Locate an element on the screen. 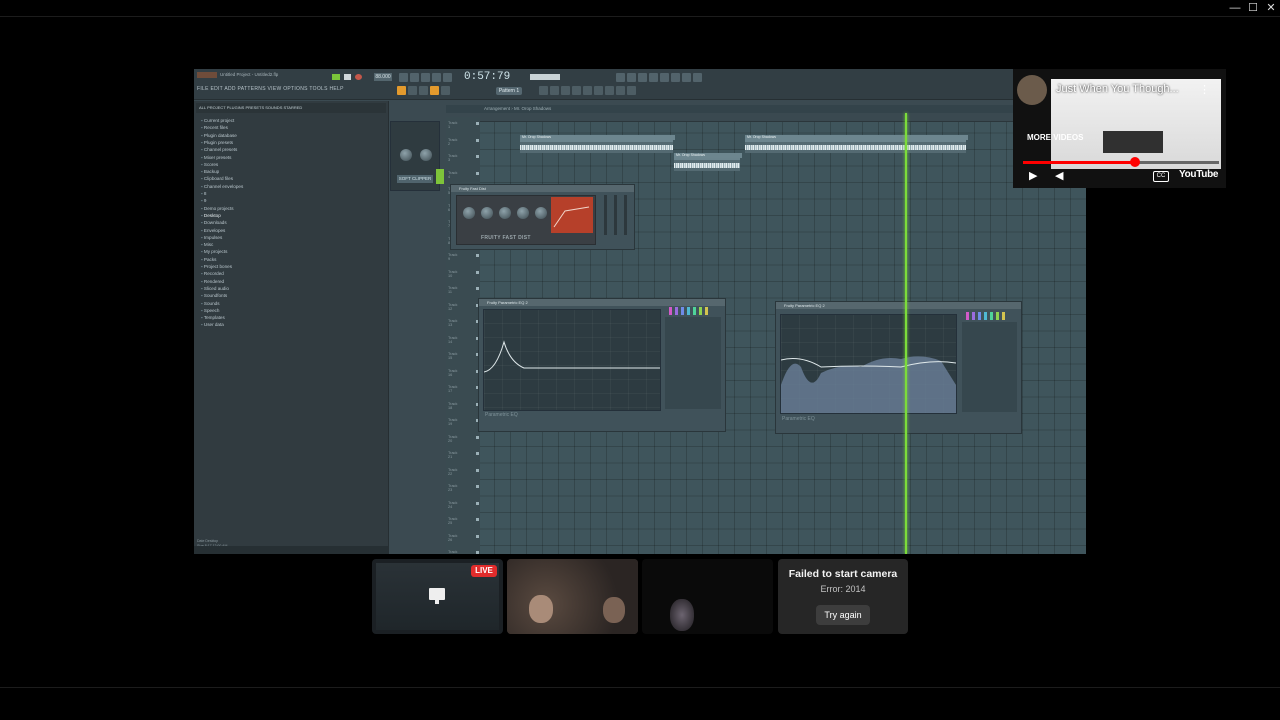 Image resolution: width=1280 pixels, height=720 pixels. browser-item: Clipboard files is located at coordinates (217, 178).